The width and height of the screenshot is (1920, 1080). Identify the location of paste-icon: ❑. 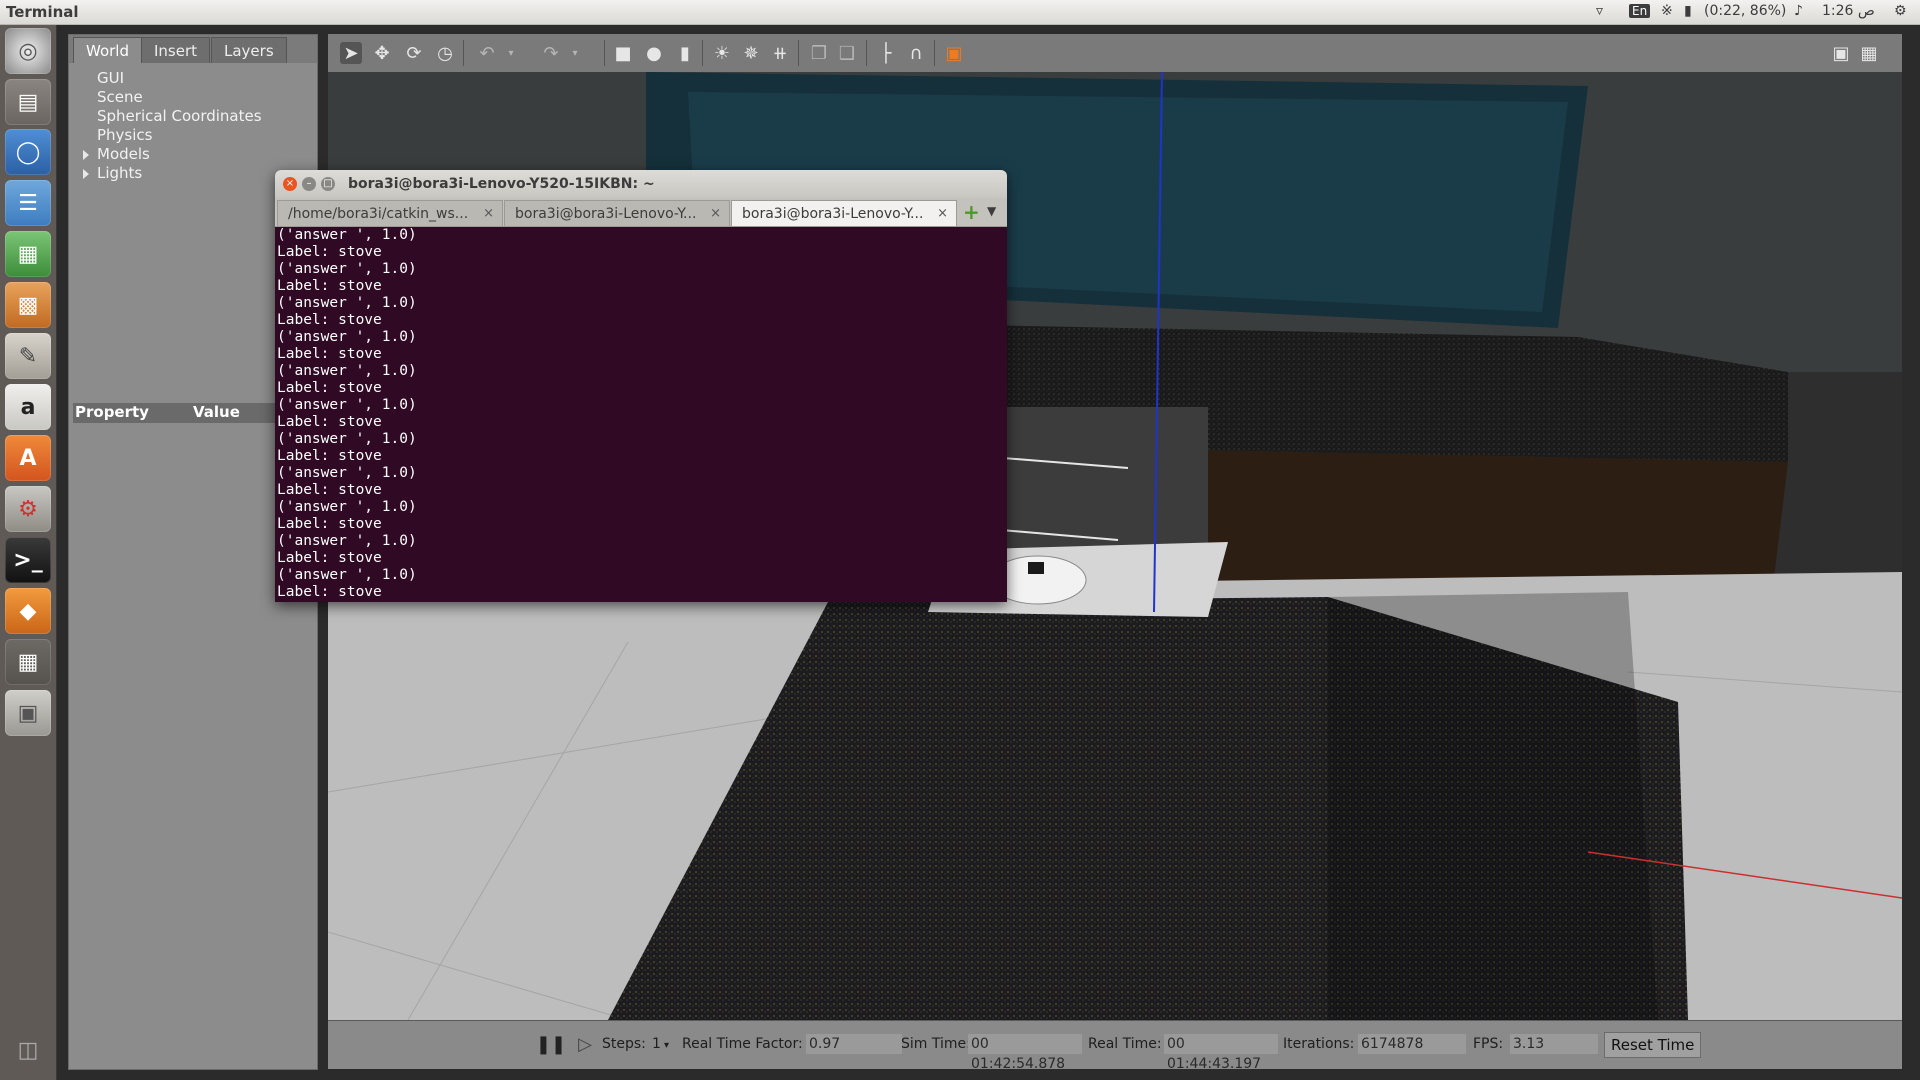
(847, 53).